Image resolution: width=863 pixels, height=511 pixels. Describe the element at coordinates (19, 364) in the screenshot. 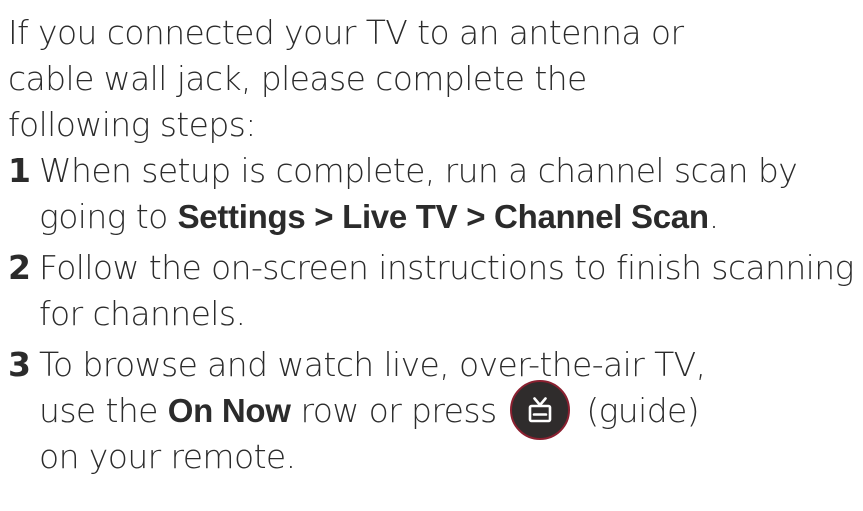

I see `step-number: 3` at that location.